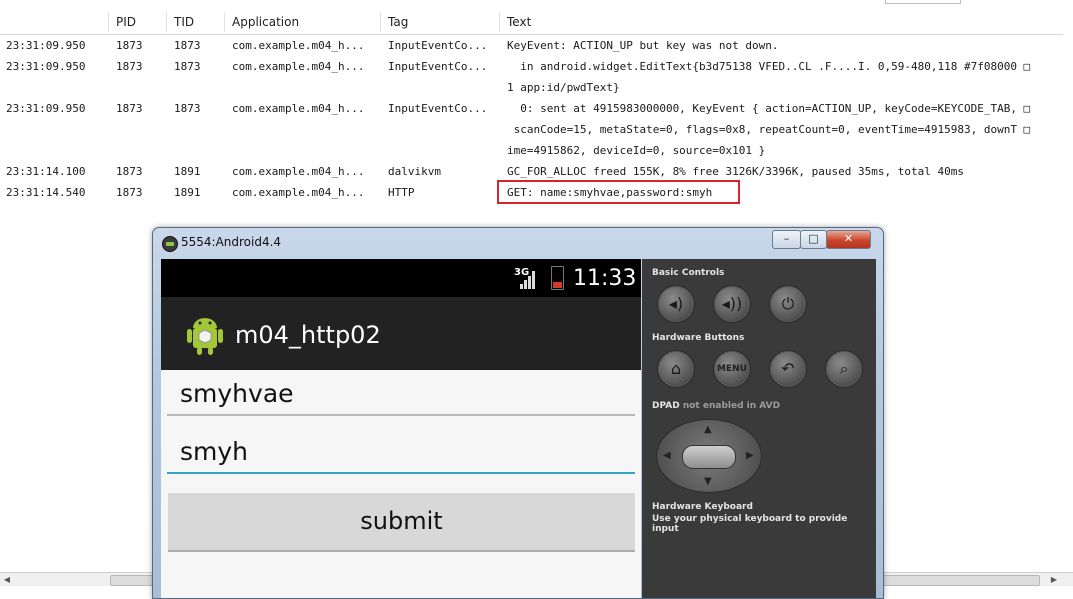  Describe the element at coordinates (414, 171) in the screenshot. I see `log-tag: dalvikvm` at that location.